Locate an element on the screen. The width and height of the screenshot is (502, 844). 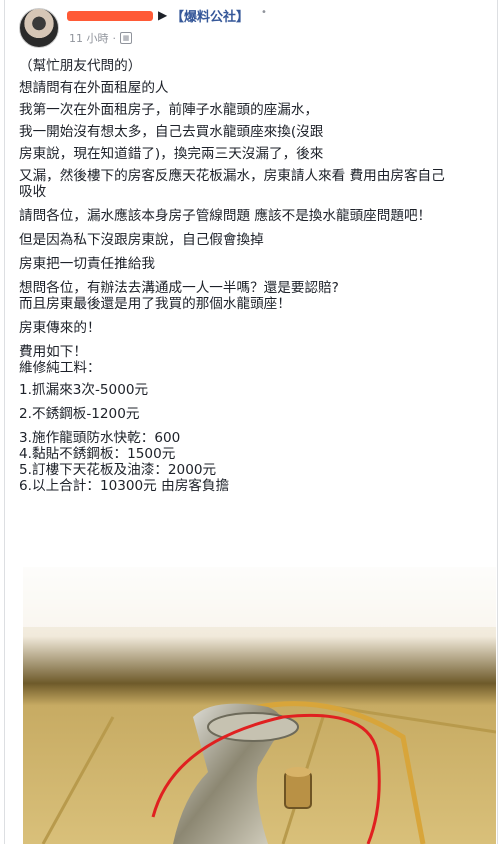
body-line: 2.不銹鋼板-1200元 is located at coordinates (79, 414).